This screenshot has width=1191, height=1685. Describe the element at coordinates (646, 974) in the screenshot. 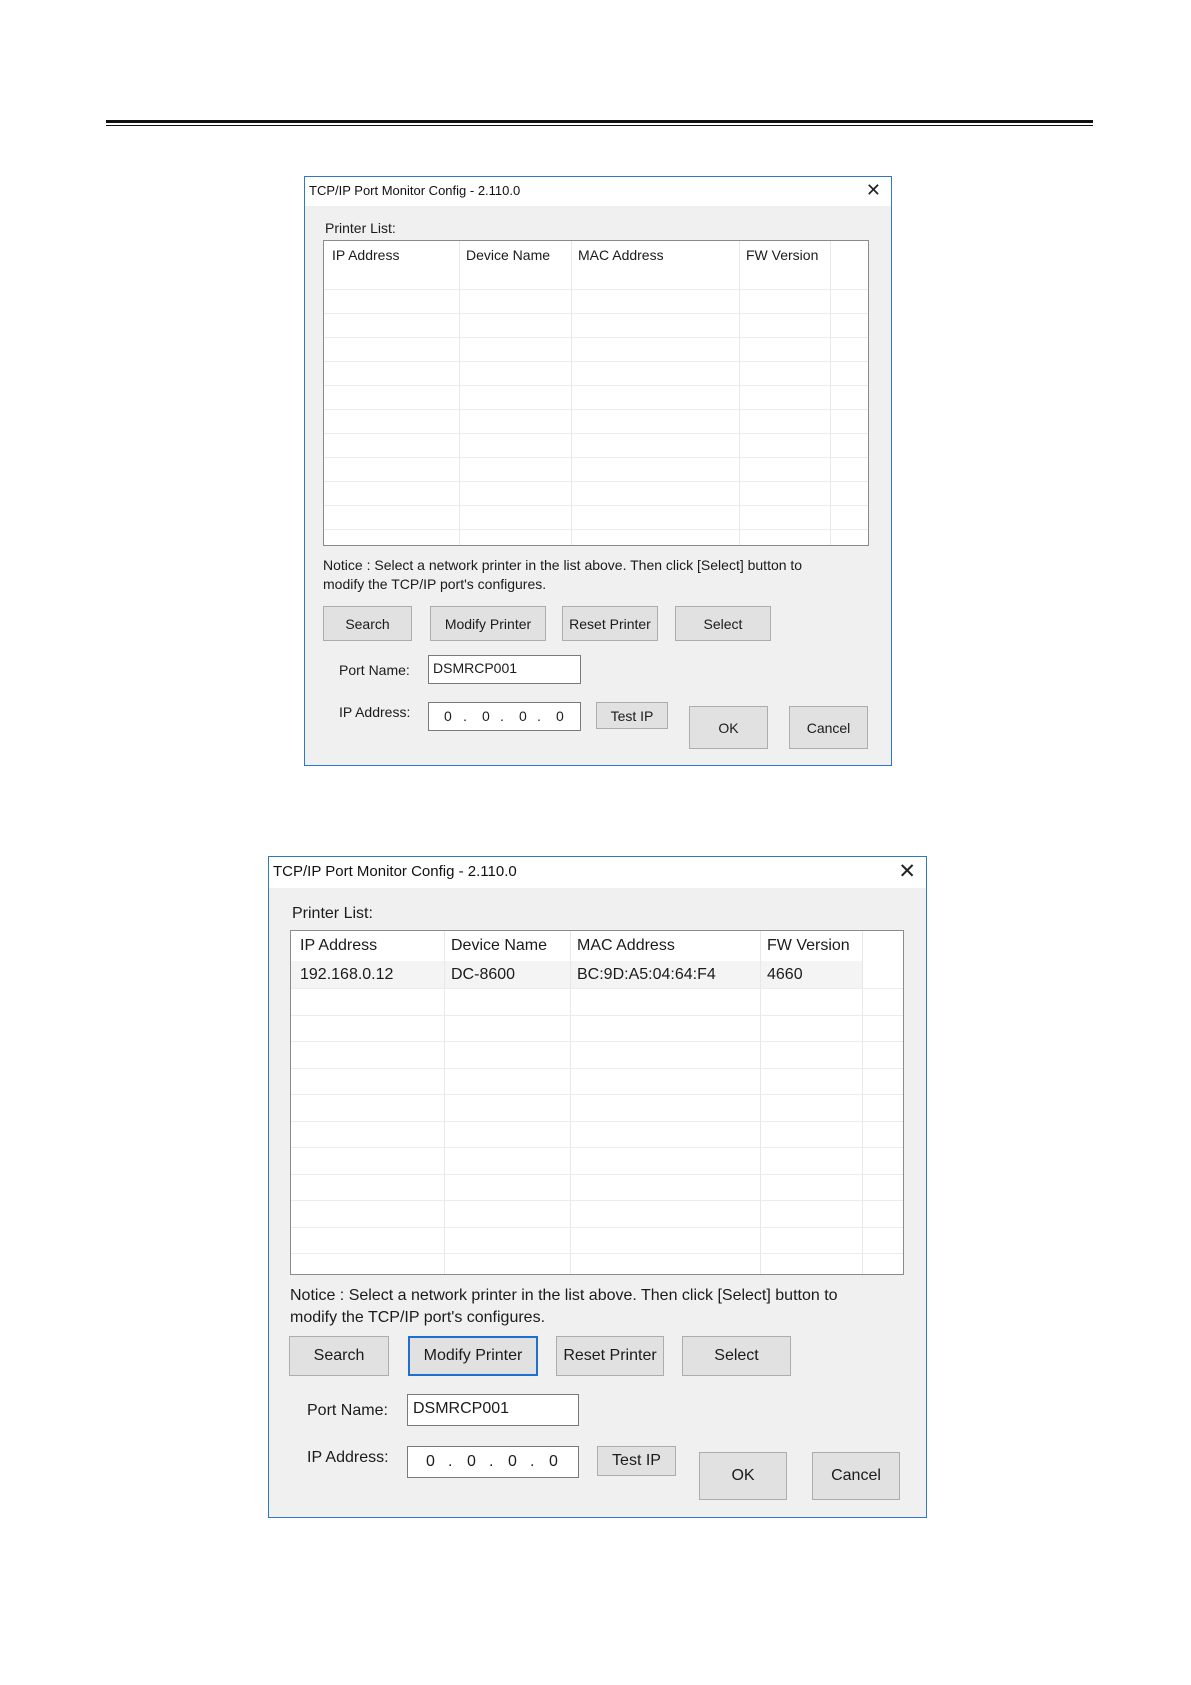

I see `cell-mac-address: BC:9D:A5:04:64:F4` at that location.